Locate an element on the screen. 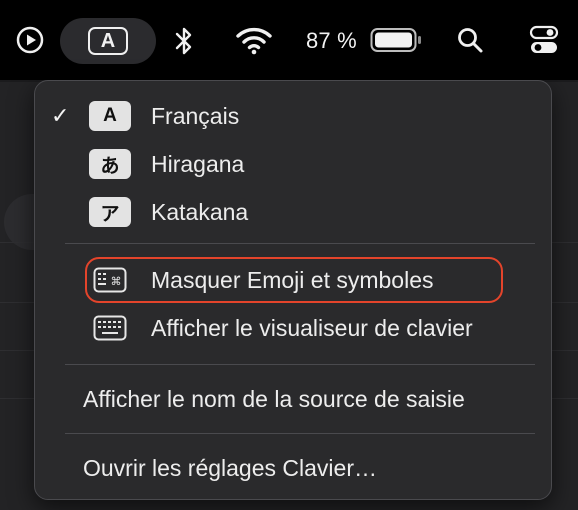 The height and width of the screenshot is (510, 578). battery-icon is located at coordinates (396, 40).